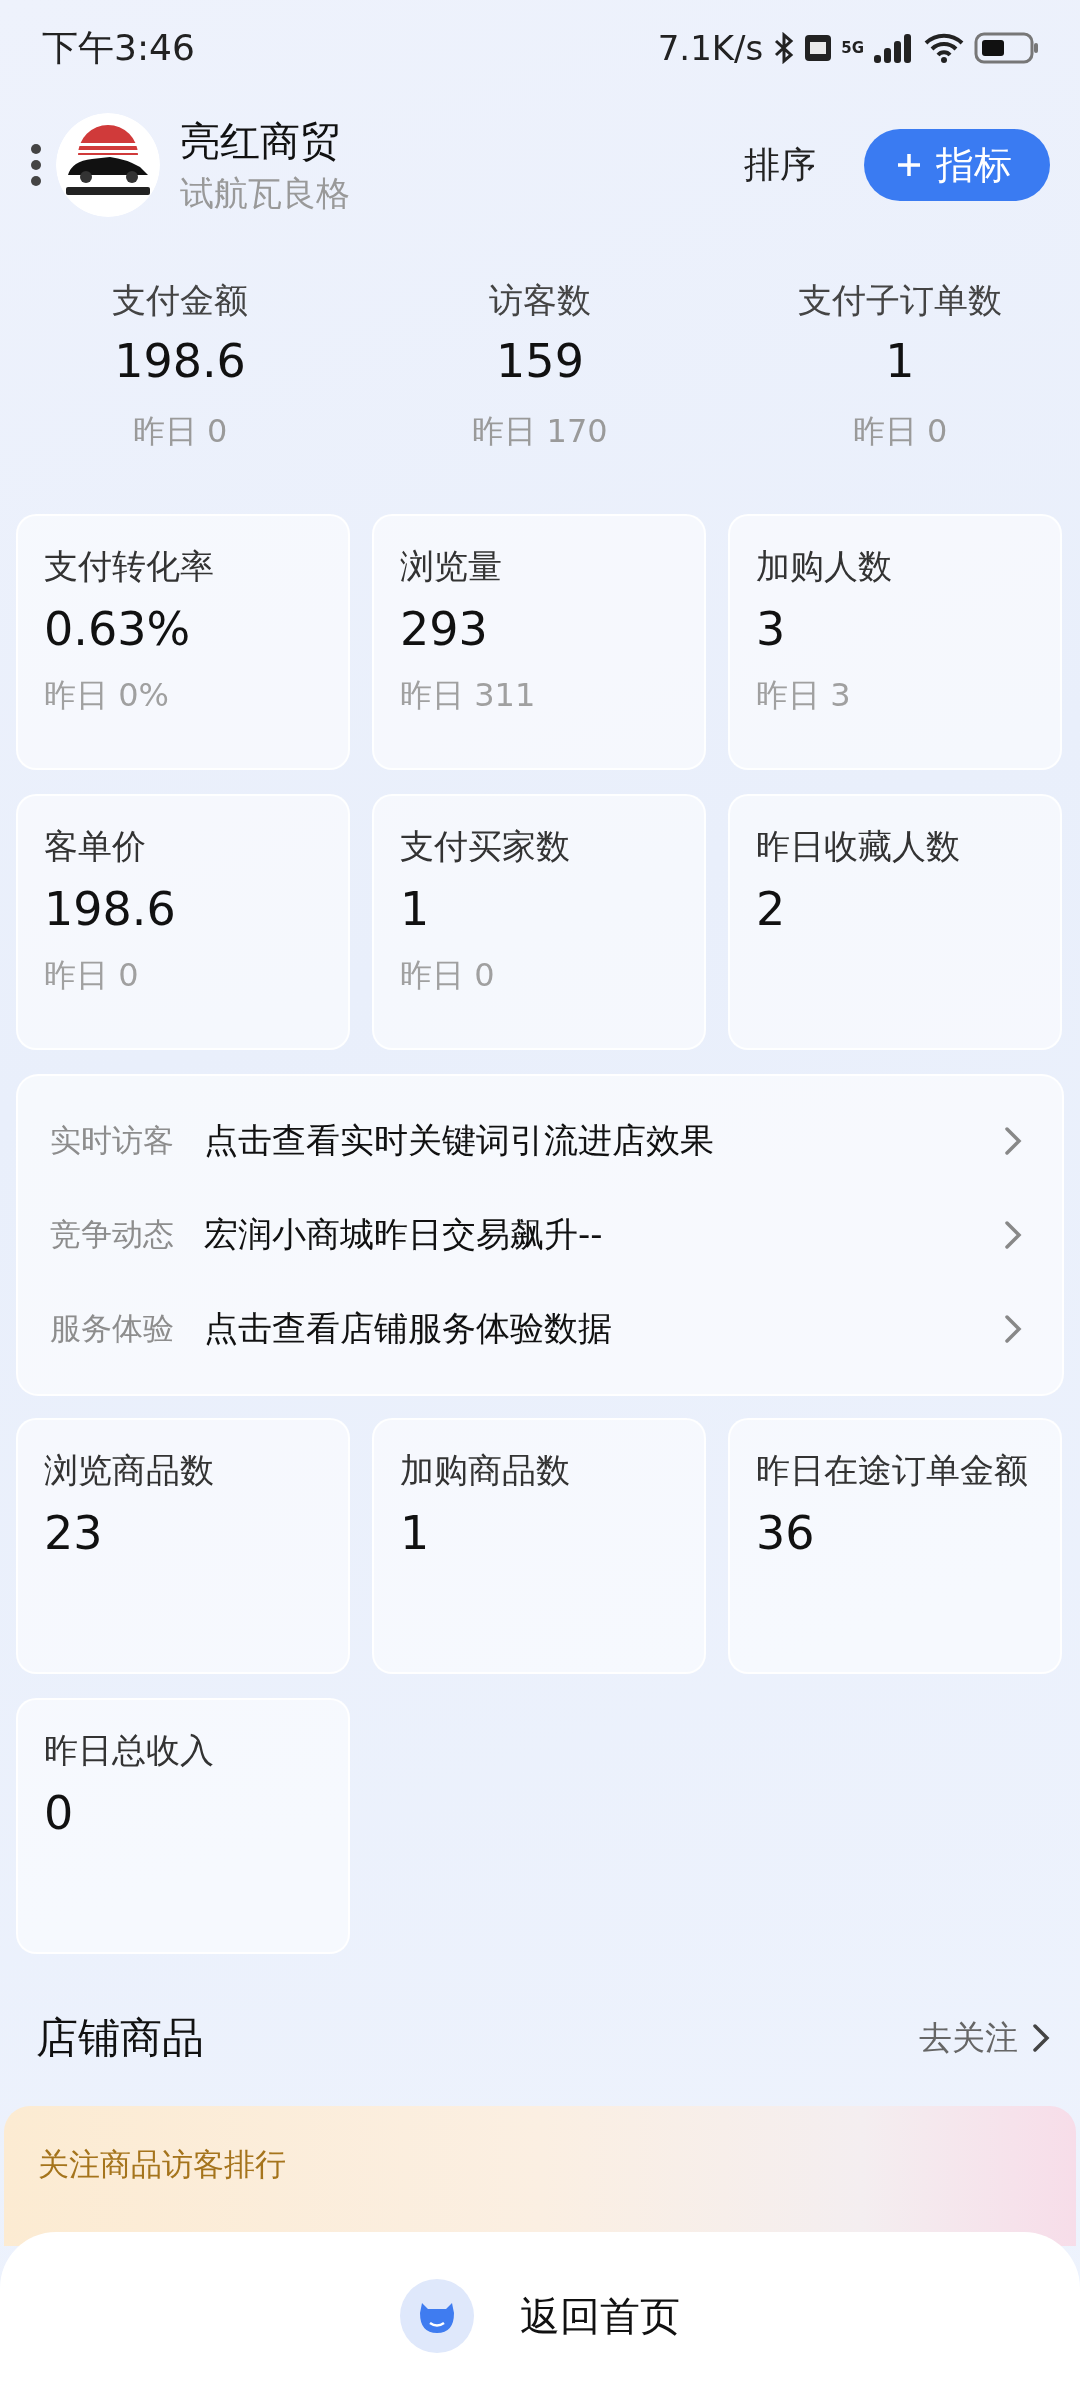  Describe the element at coordinates (485, 846) in the screenshot. I see `metric-label: 支付买家数` at that location.